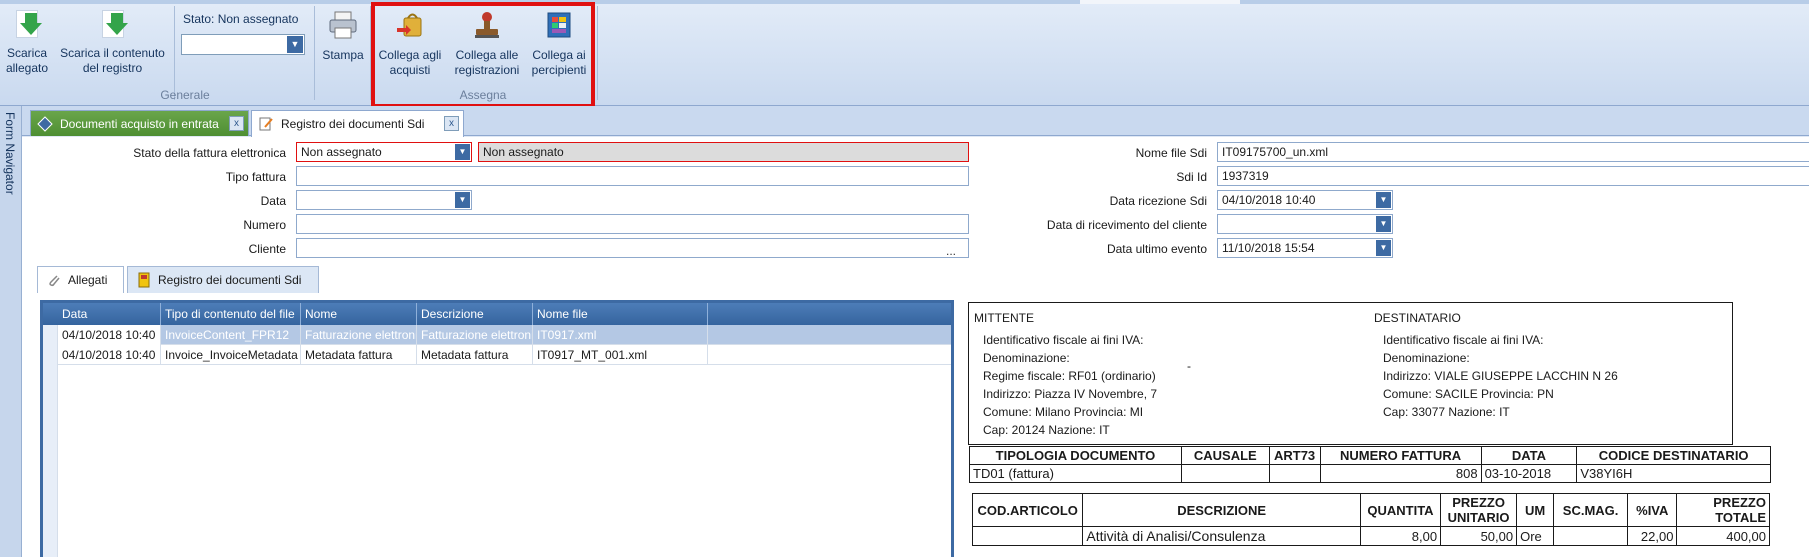  Describe the element at coordinates (209, 153) in the screenshot. I see `label-stato-fattura: Stato della fattura elettronica` at that location.